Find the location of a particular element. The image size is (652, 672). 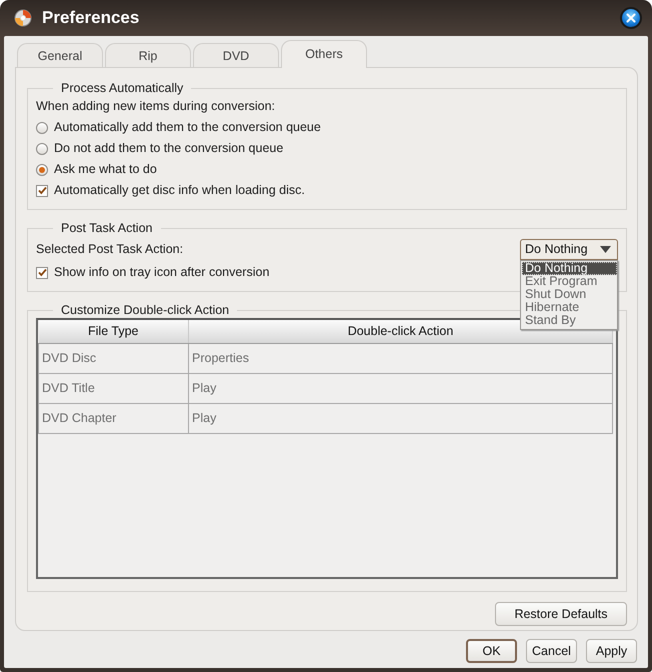

dropdown-option: Hibernate is located at coordinates (569, 307).